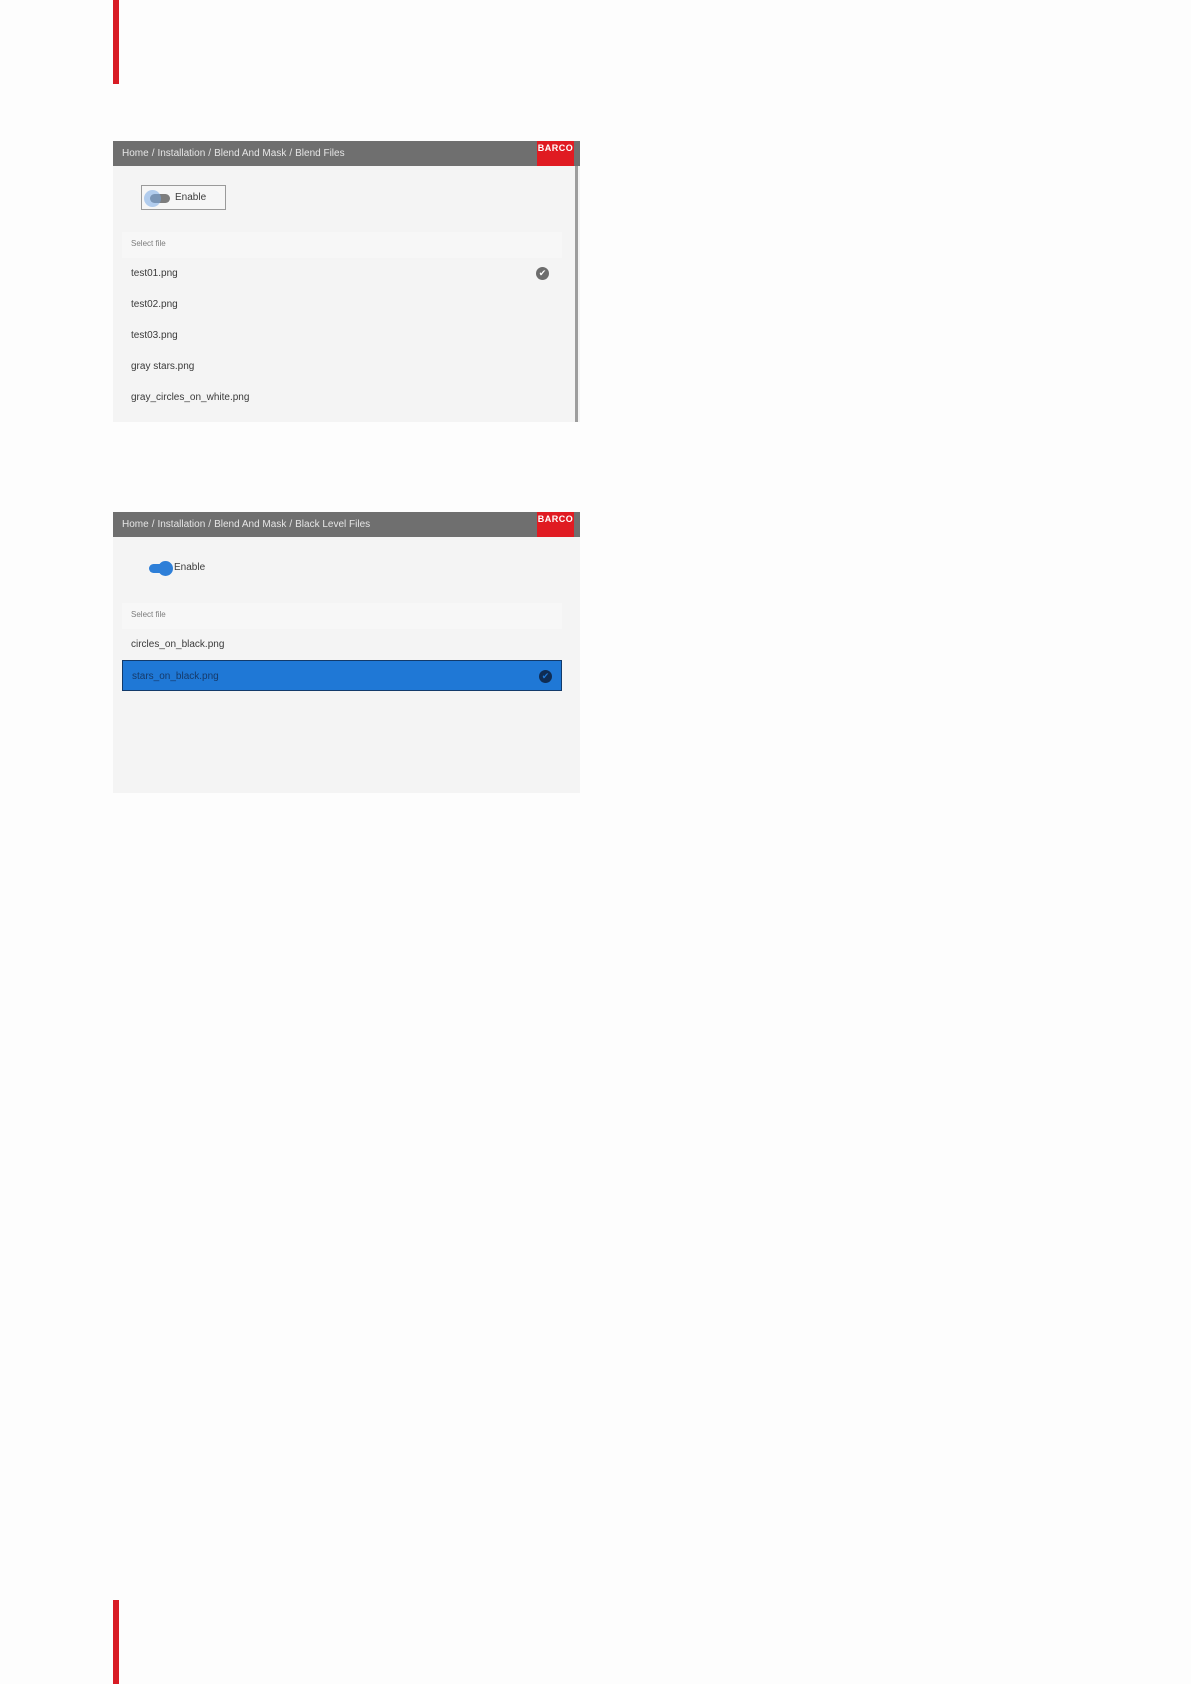 Image resolution: width=1191 pixels, height=1684 pixels. Describe the element at coordinates (576, 294) in the screenshot. I see `scrollbar` at that location.